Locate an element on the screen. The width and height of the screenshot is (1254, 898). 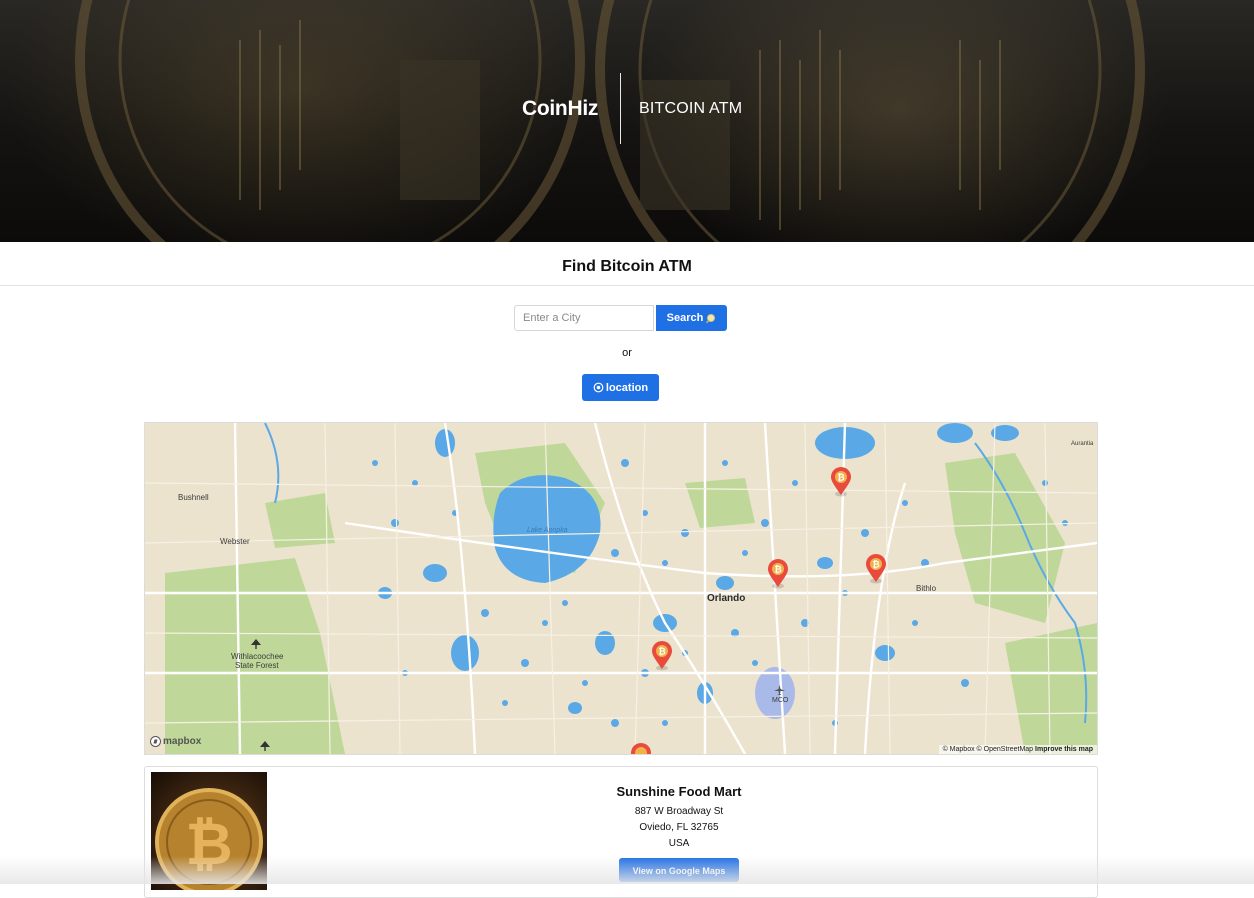
header-tagline: BITCOIN ATM is located at coordinates (691, 108).